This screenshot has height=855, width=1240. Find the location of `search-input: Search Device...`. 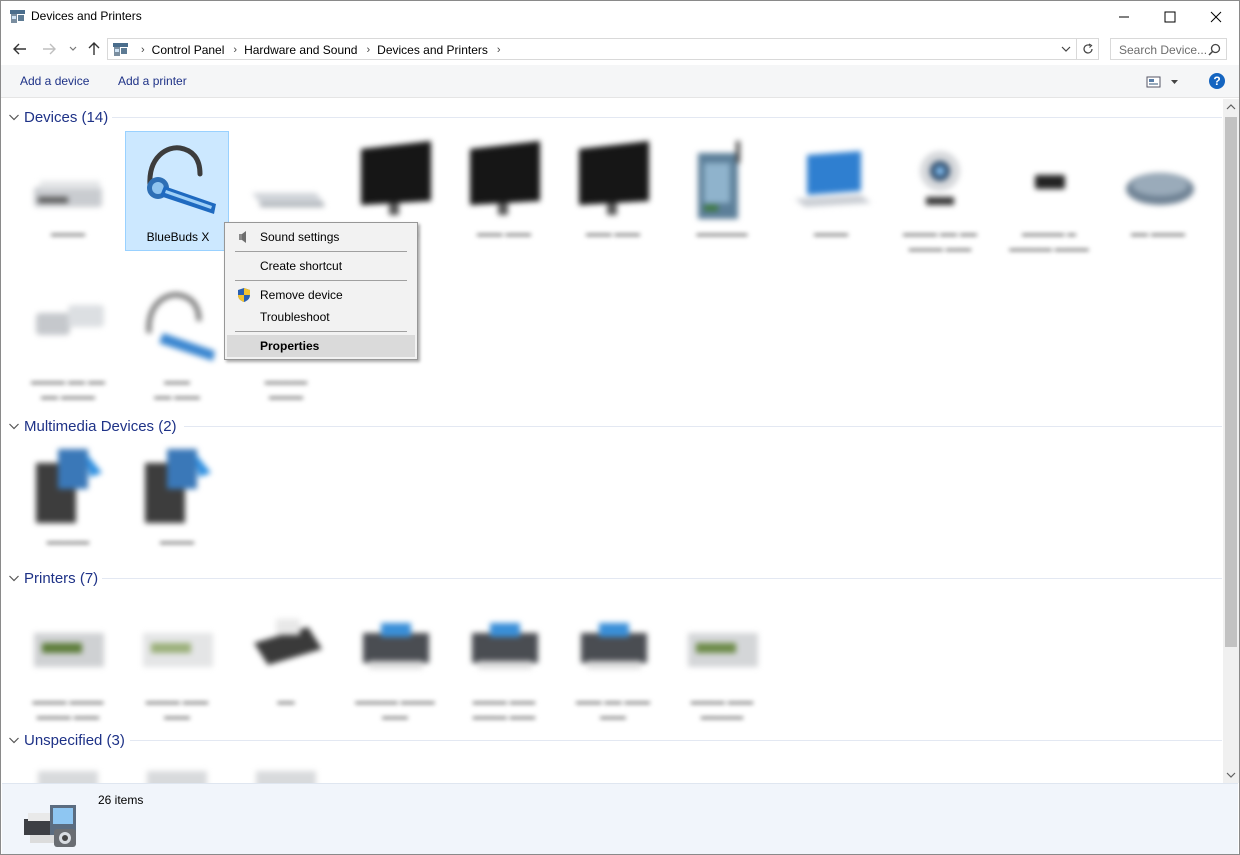

search-input: Search Device... is located at coordinates (1168, 49).